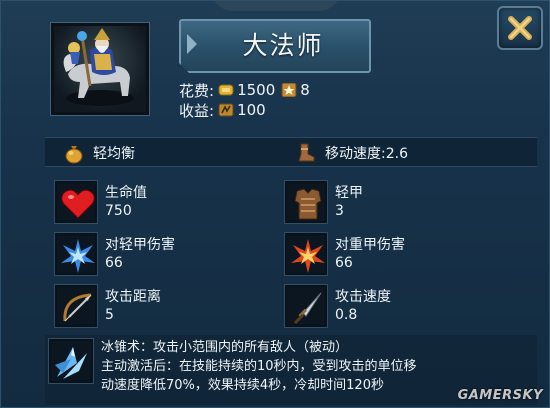 This screenshot has height=408, width=550. Describe the element at coordinates (306, 254) in the screenshot. I see `fire-burst-icon` at that location.